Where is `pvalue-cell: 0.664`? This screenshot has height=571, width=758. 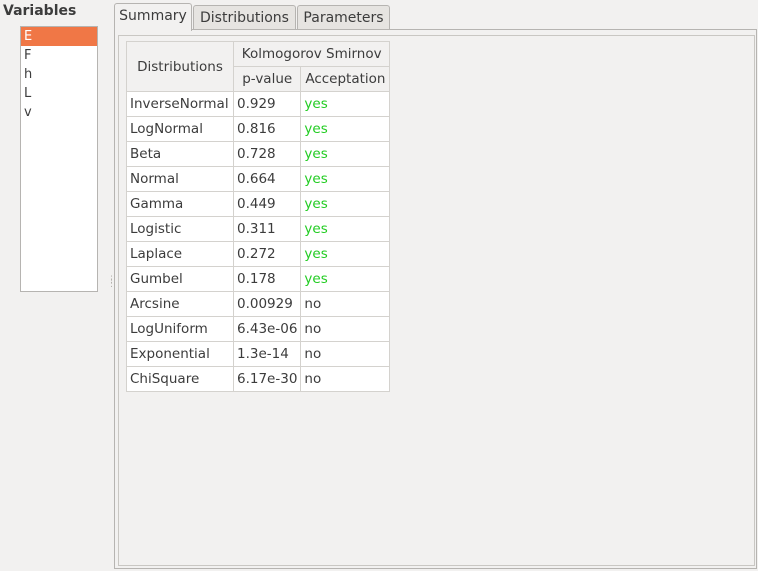
pvalue-cell: 0.664 is located at coordinates (267, 179).